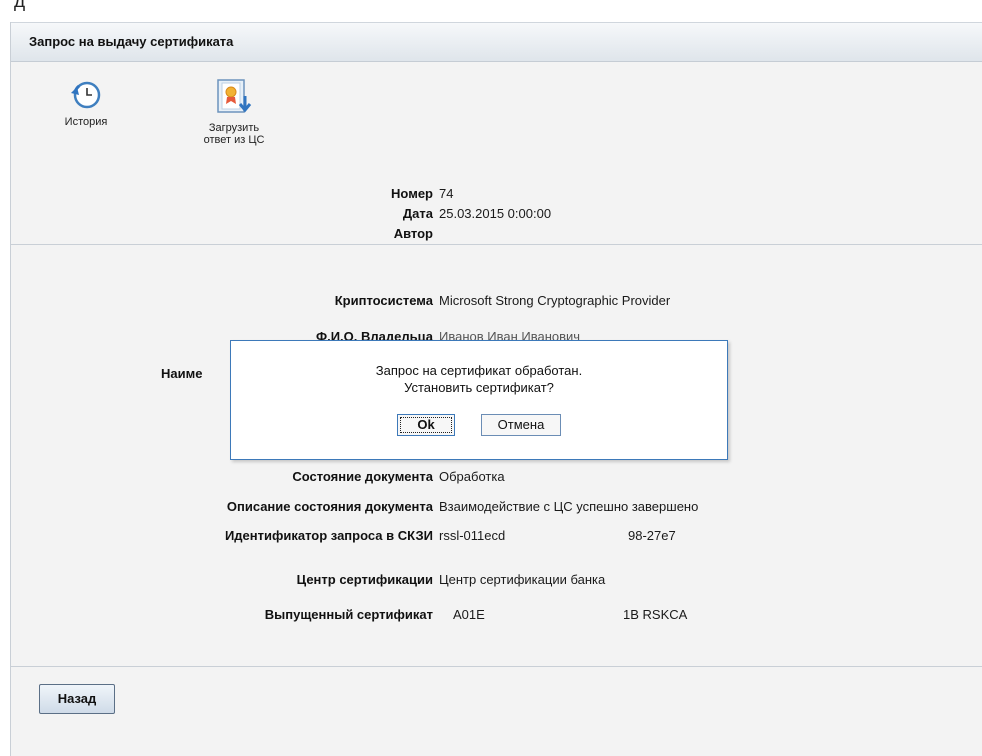  I want to click on issued-label: Выпущенный сертификат, so click(348, 614).